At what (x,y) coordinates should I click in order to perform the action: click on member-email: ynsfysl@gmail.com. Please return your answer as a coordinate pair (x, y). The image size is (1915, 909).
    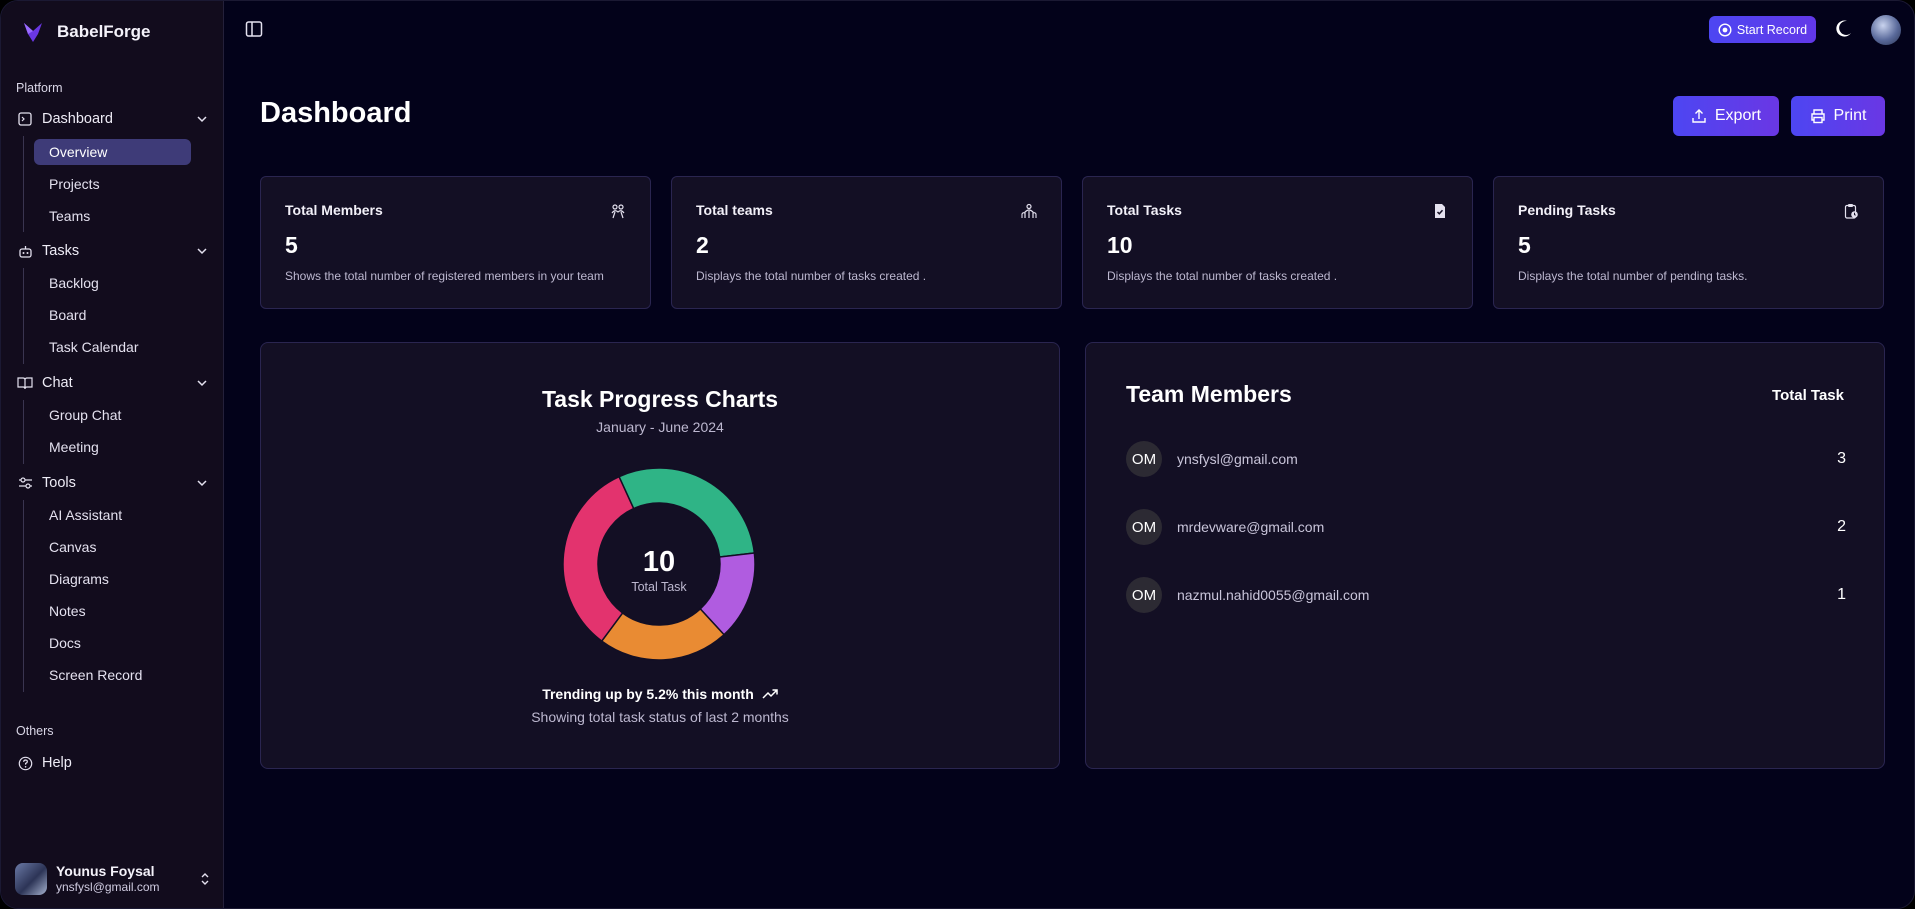
    Looking at the image, I should click on (1237, 459).